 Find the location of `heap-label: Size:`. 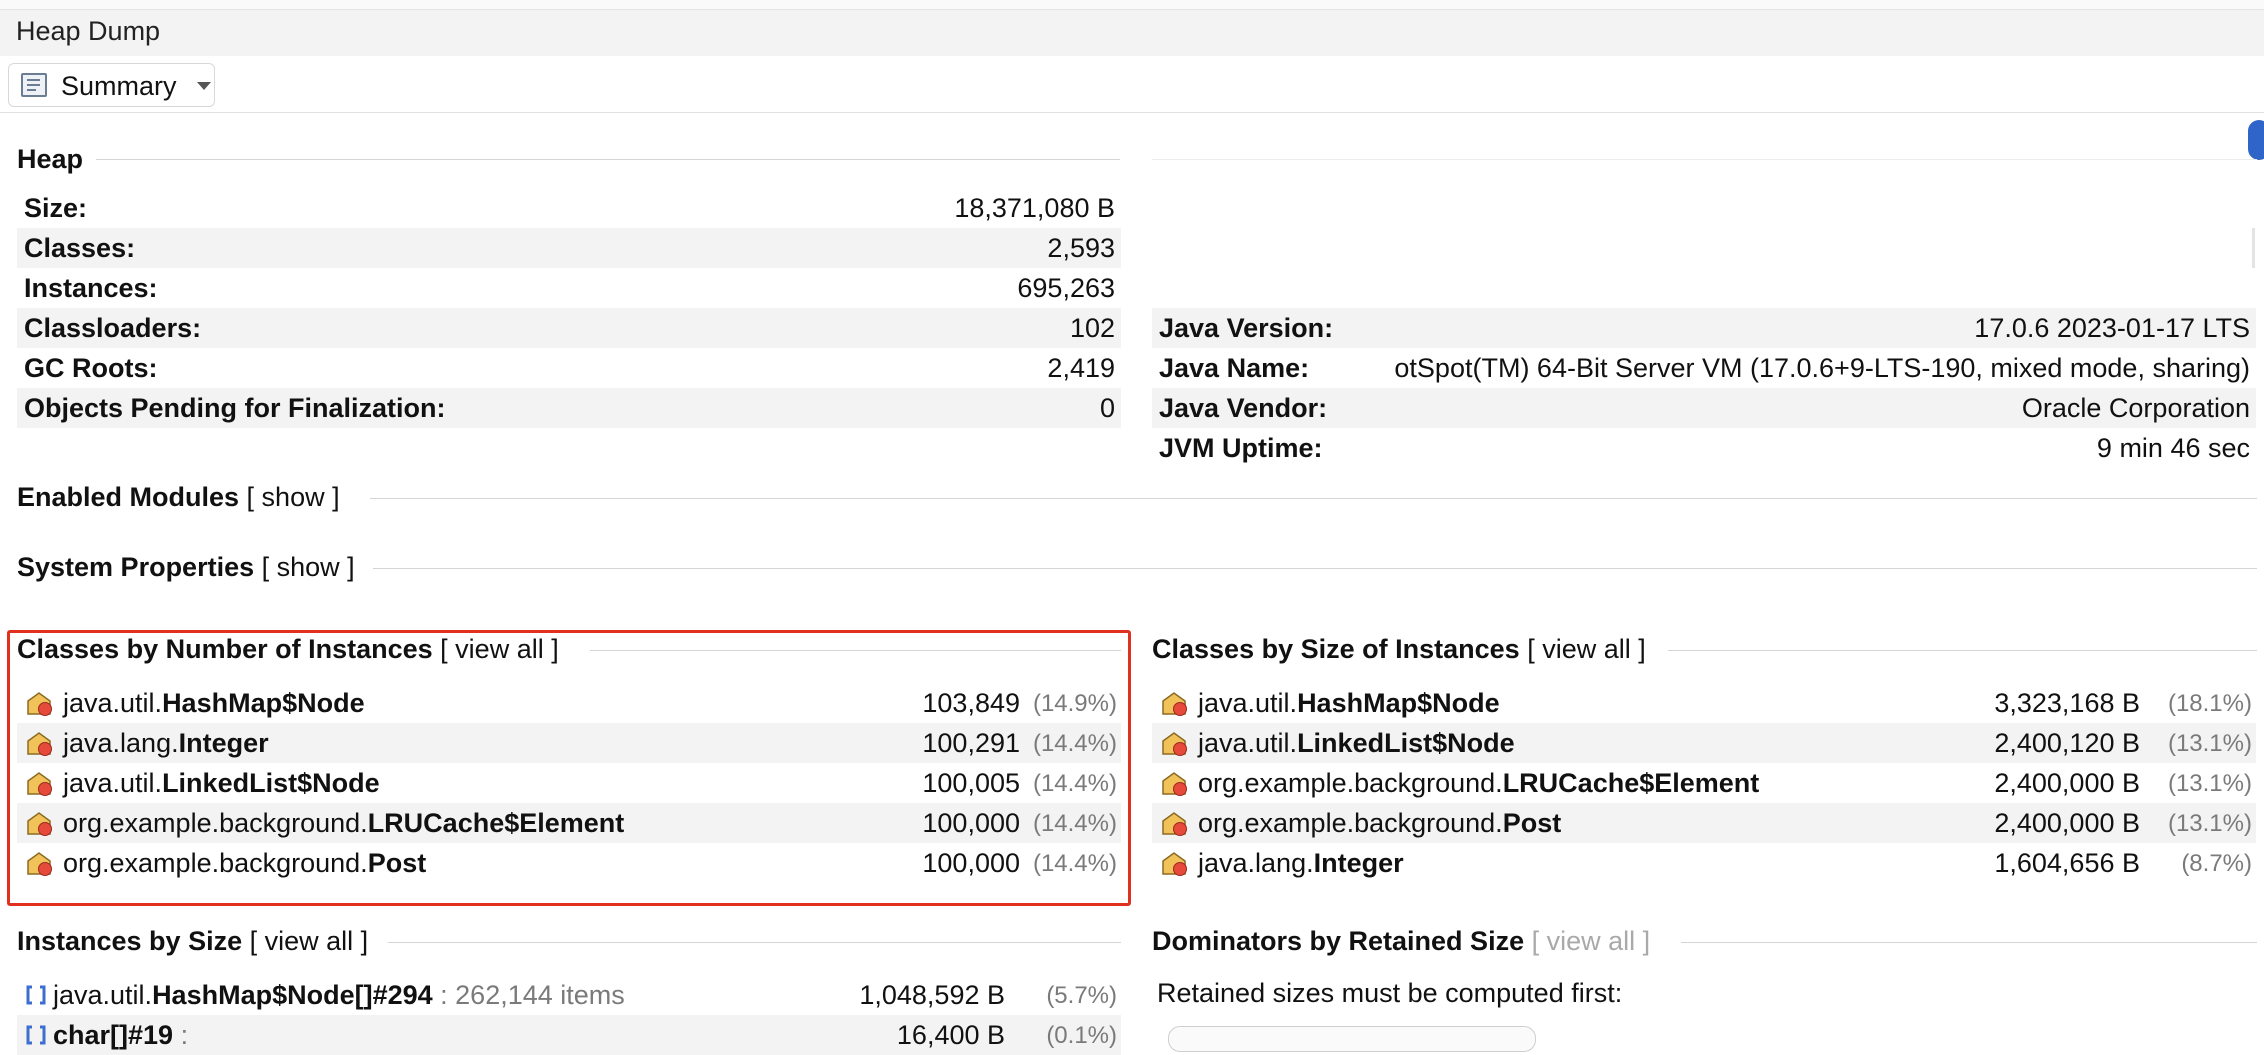

heap-label: Size: is located at coordinates (56, 208).